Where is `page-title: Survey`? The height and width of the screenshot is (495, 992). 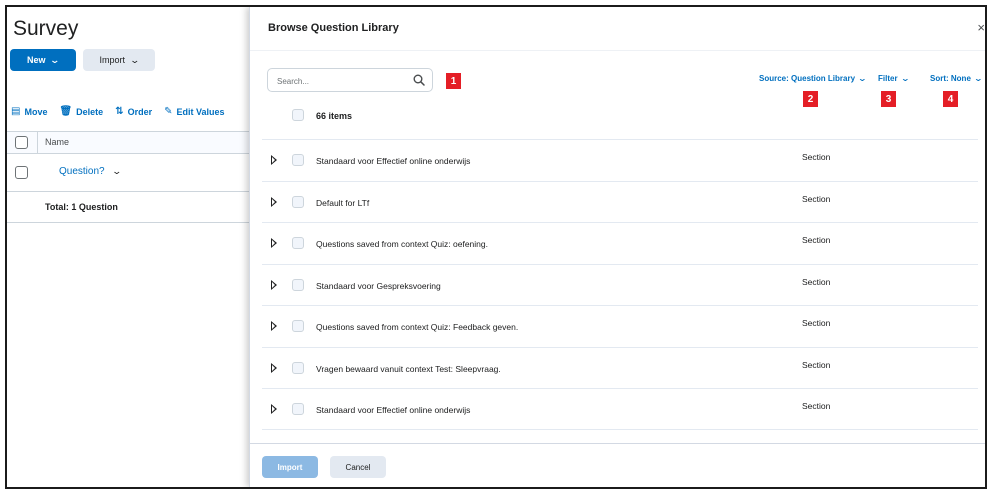 page-title: Survey is located at coordinates (46, 28).